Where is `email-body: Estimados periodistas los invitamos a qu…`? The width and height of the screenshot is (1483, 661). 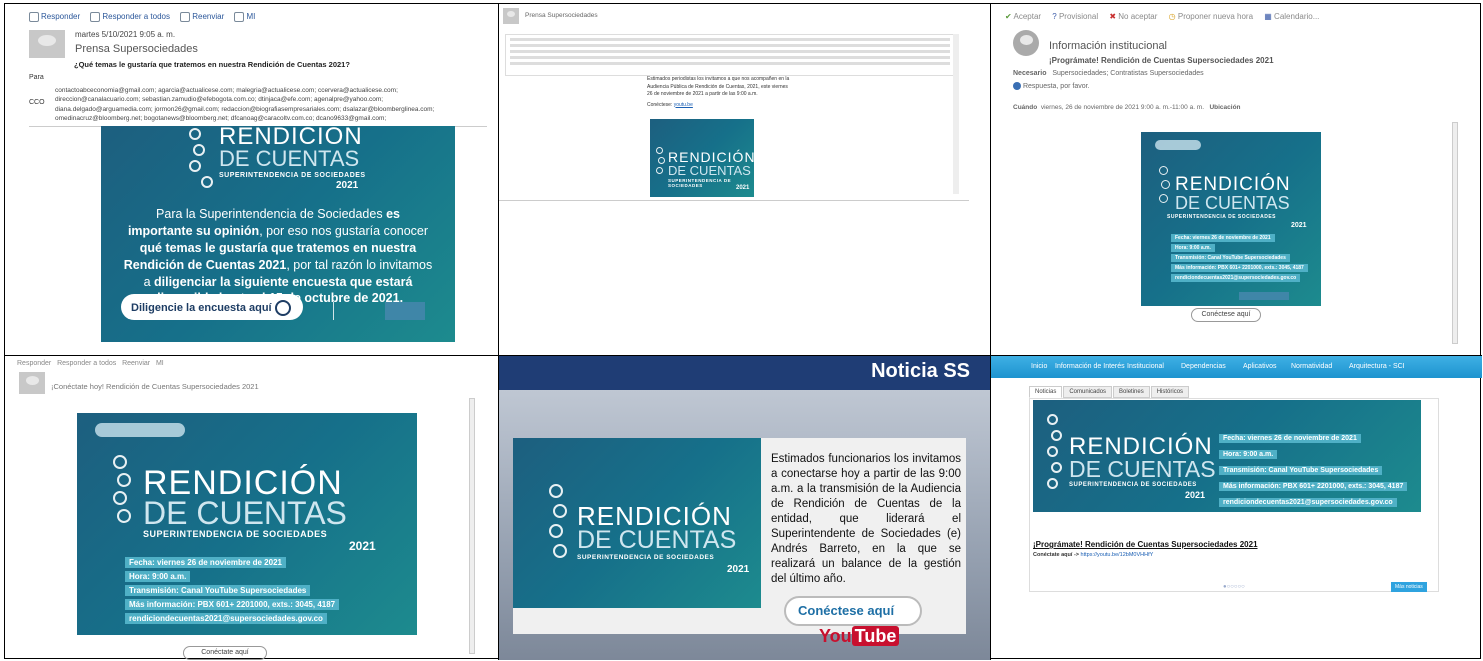 email-body: Estimados periodistas los invitamos a qu… is located at coordinates (720, 92).